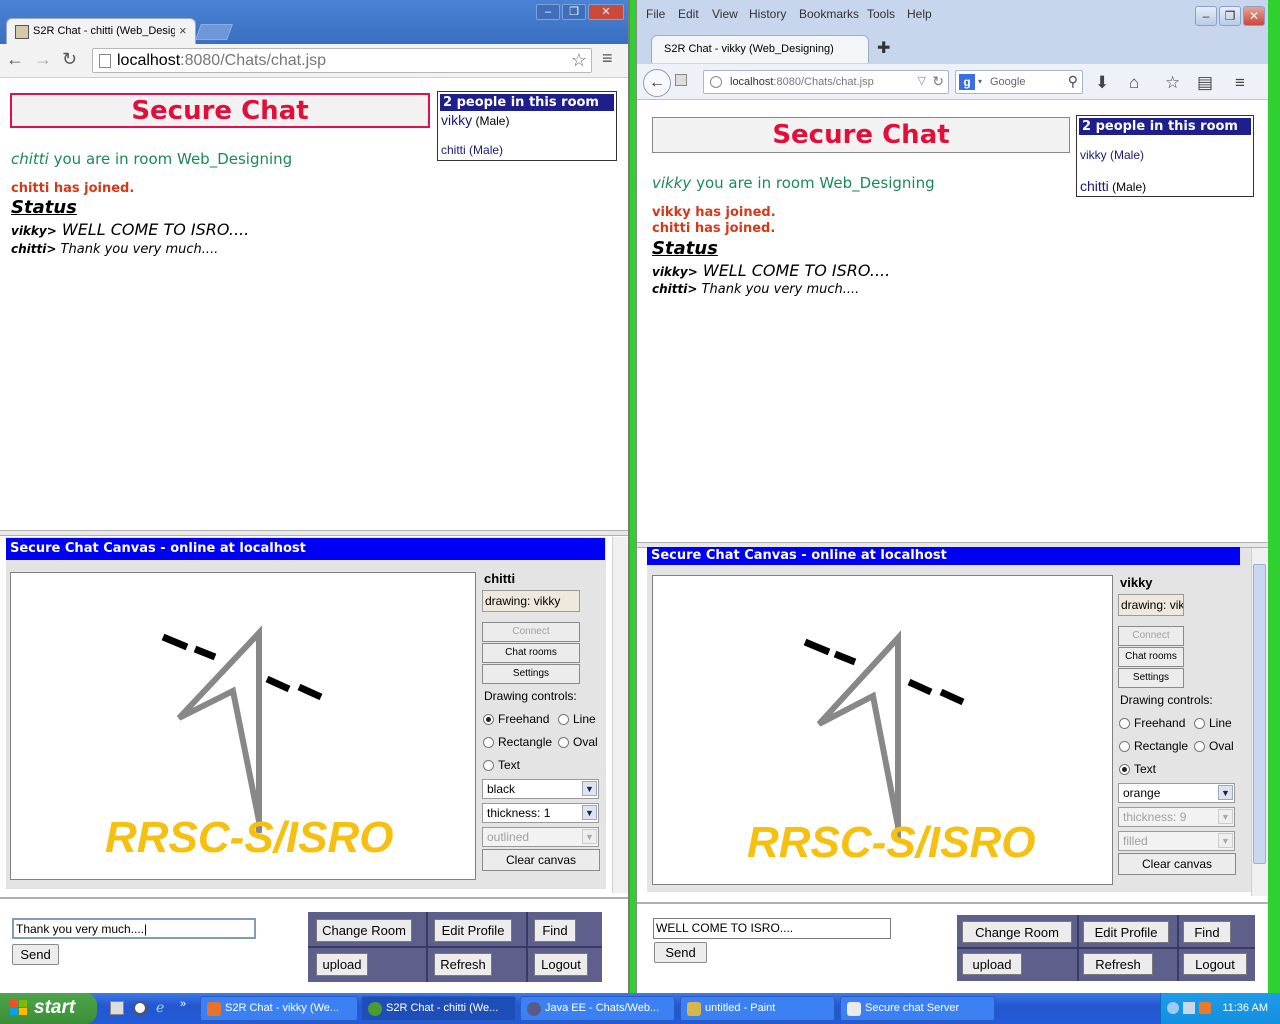 Image resolution: width=1280 pixels, height=1024 pixels. What do you see at coordinates (1189, 1008) in the screenshot?
I see `network-icon` at bounding box center [1189, 1008].